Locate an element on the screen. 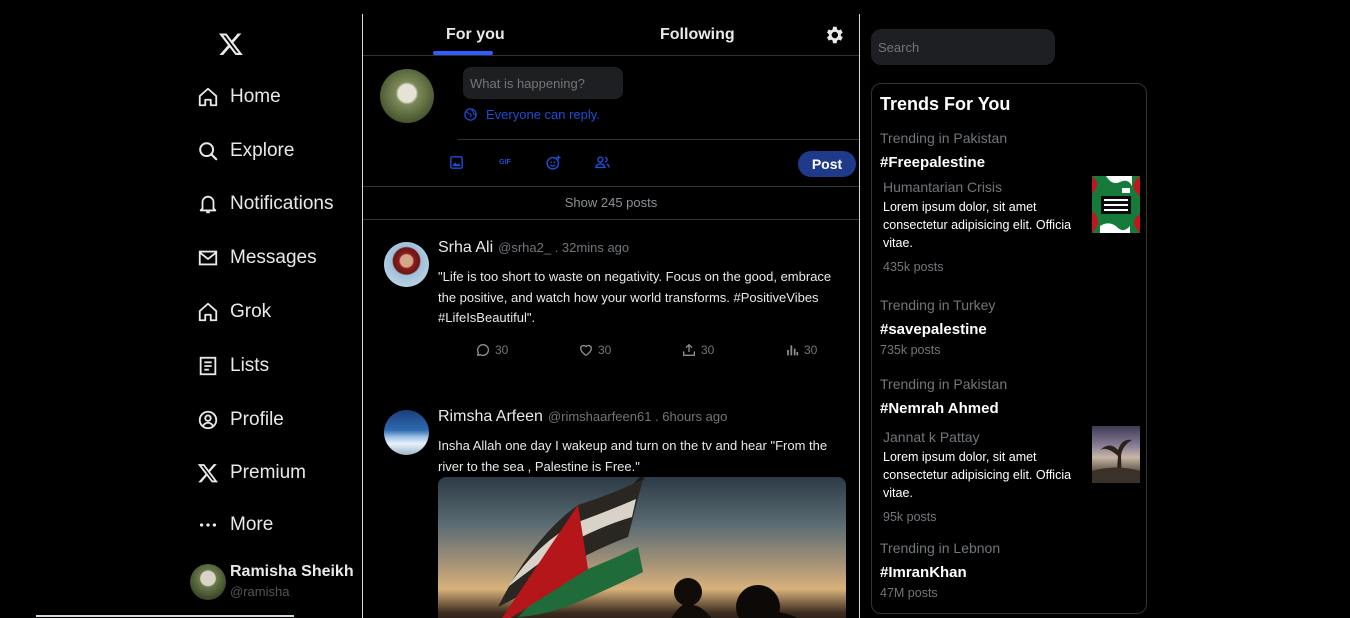 The width and height of the screenshot is (1350, 618). mail-icon is located at coordinates (208, 258).